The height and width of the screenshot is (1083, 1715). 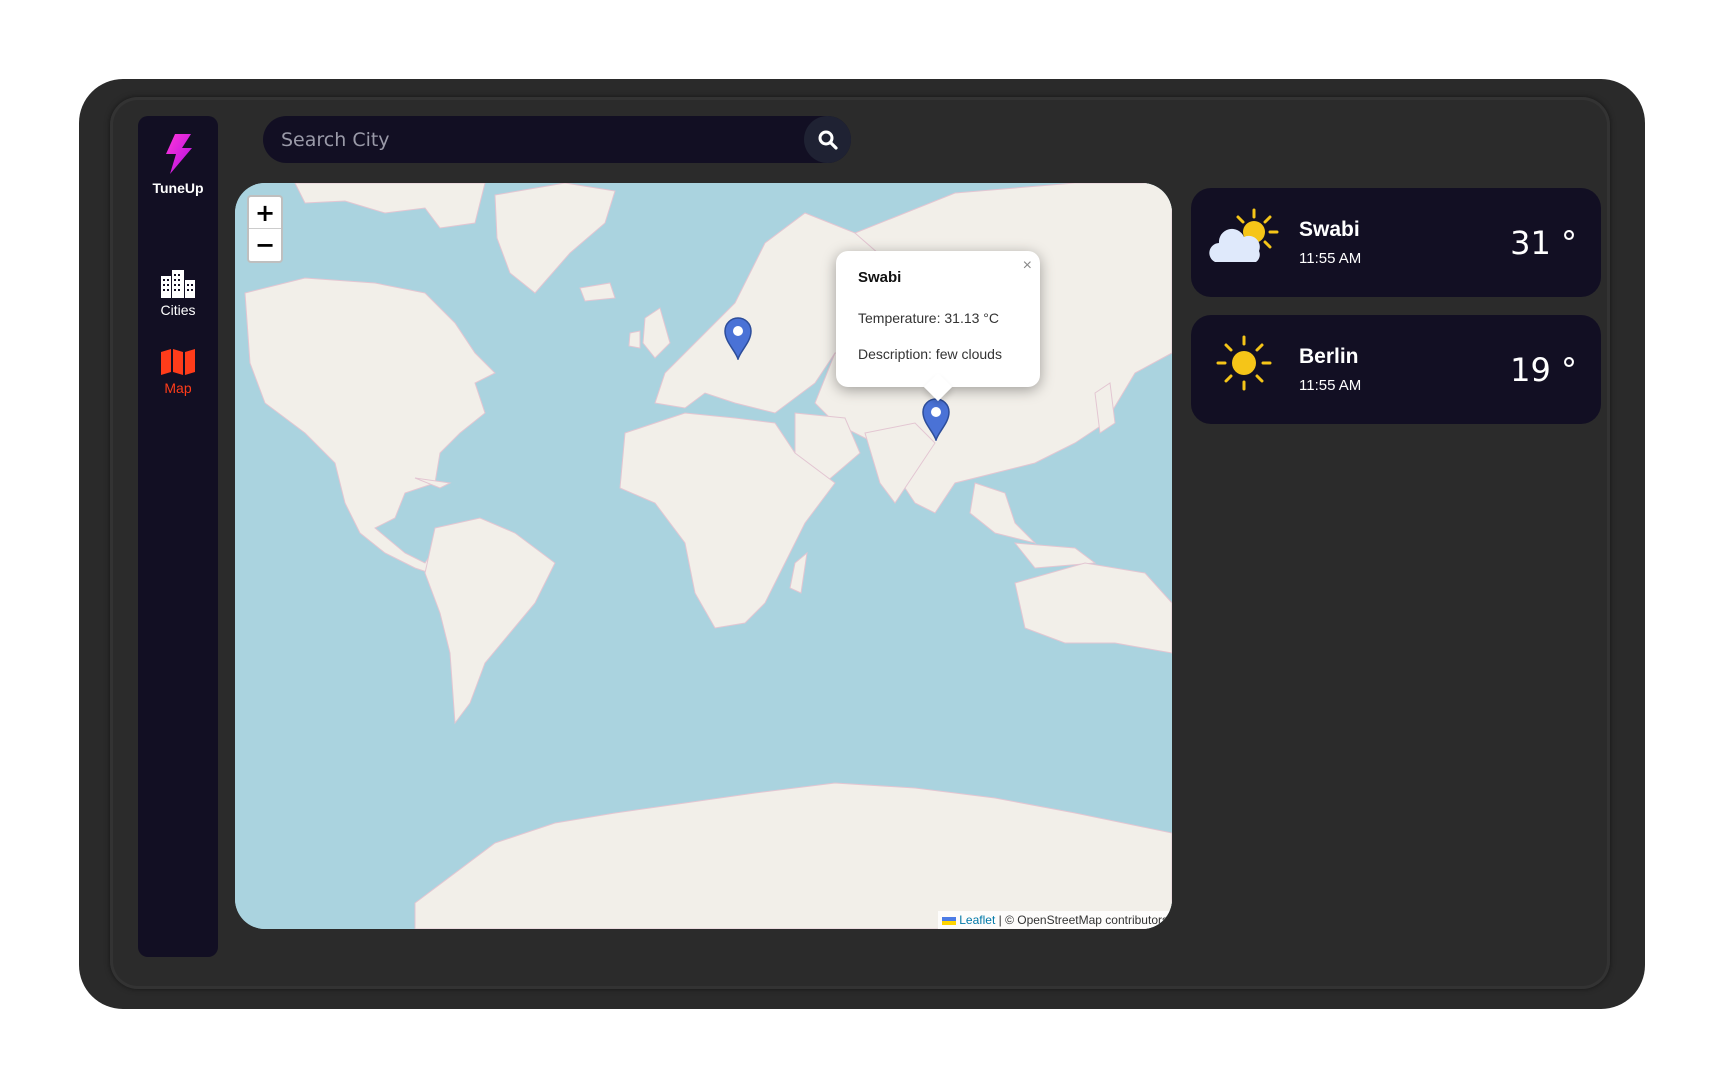 What do you see at coordinates (1396, 369) in the screenshot?
I see `weather-card-berlin: Berlin 11:55 AM 19 °` at bounding box center [1396, 369].